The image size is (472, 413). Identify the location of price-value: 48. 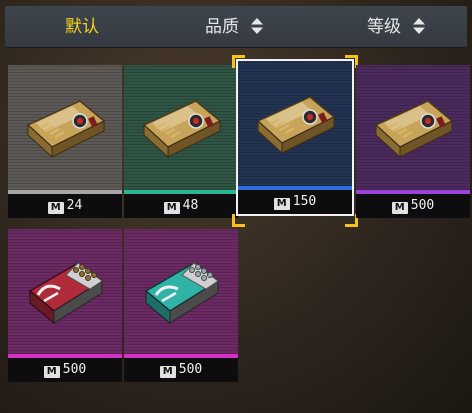
(190, 205).